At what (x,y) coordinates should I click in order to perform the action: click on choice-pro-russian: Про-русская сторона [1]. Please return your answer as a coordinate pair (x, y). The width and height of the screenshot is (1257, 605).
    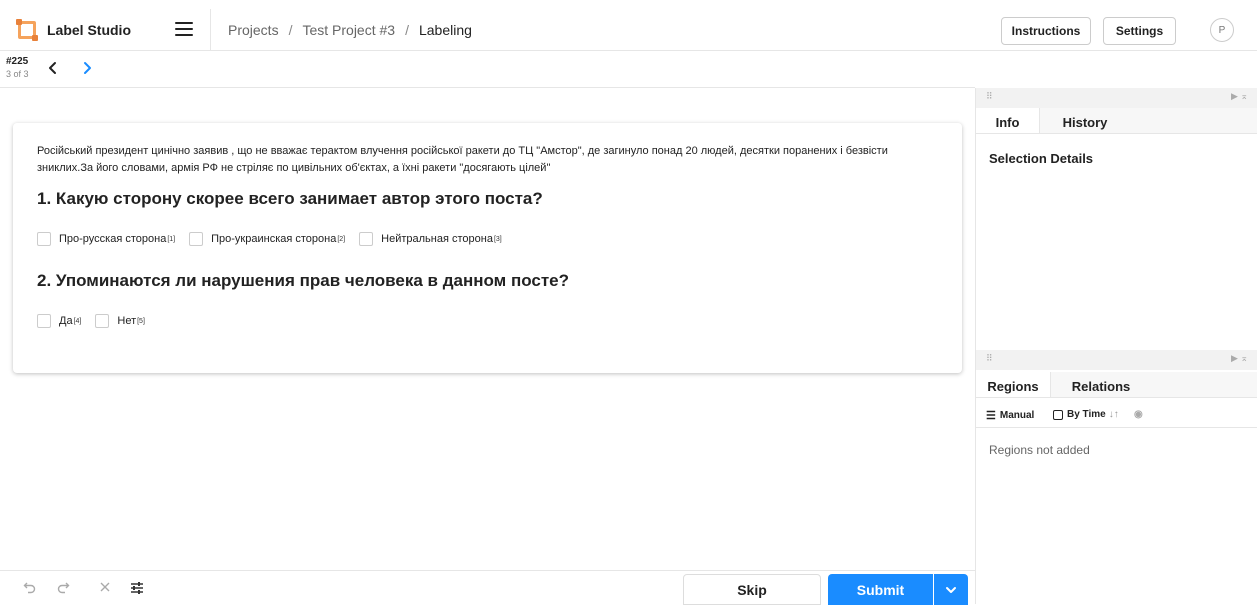
    Looking at the image, I should click on (106, 239).